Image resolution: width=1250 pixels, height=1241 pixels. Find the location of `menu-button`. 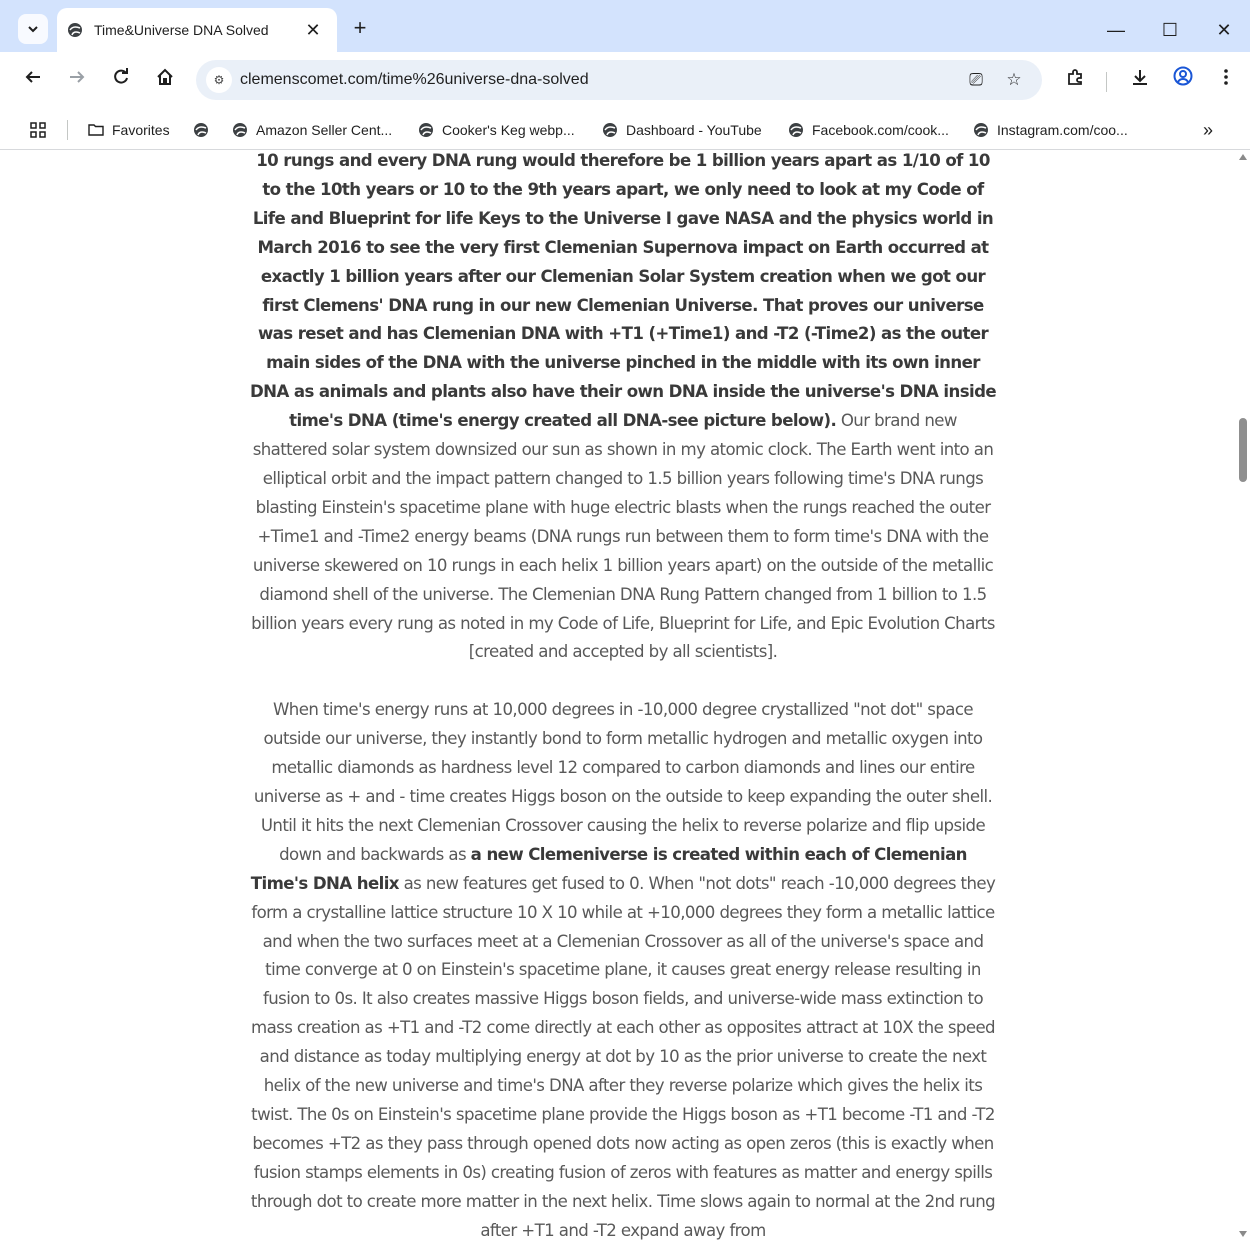

menu-button is located at coordinates (1226, 81).